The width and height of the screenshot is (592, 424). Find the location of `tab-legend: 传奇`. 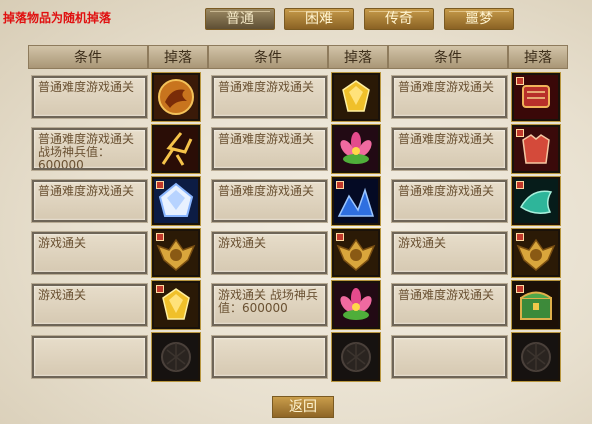

tab-legend: 传奇 is located at coordinates (399, 19).